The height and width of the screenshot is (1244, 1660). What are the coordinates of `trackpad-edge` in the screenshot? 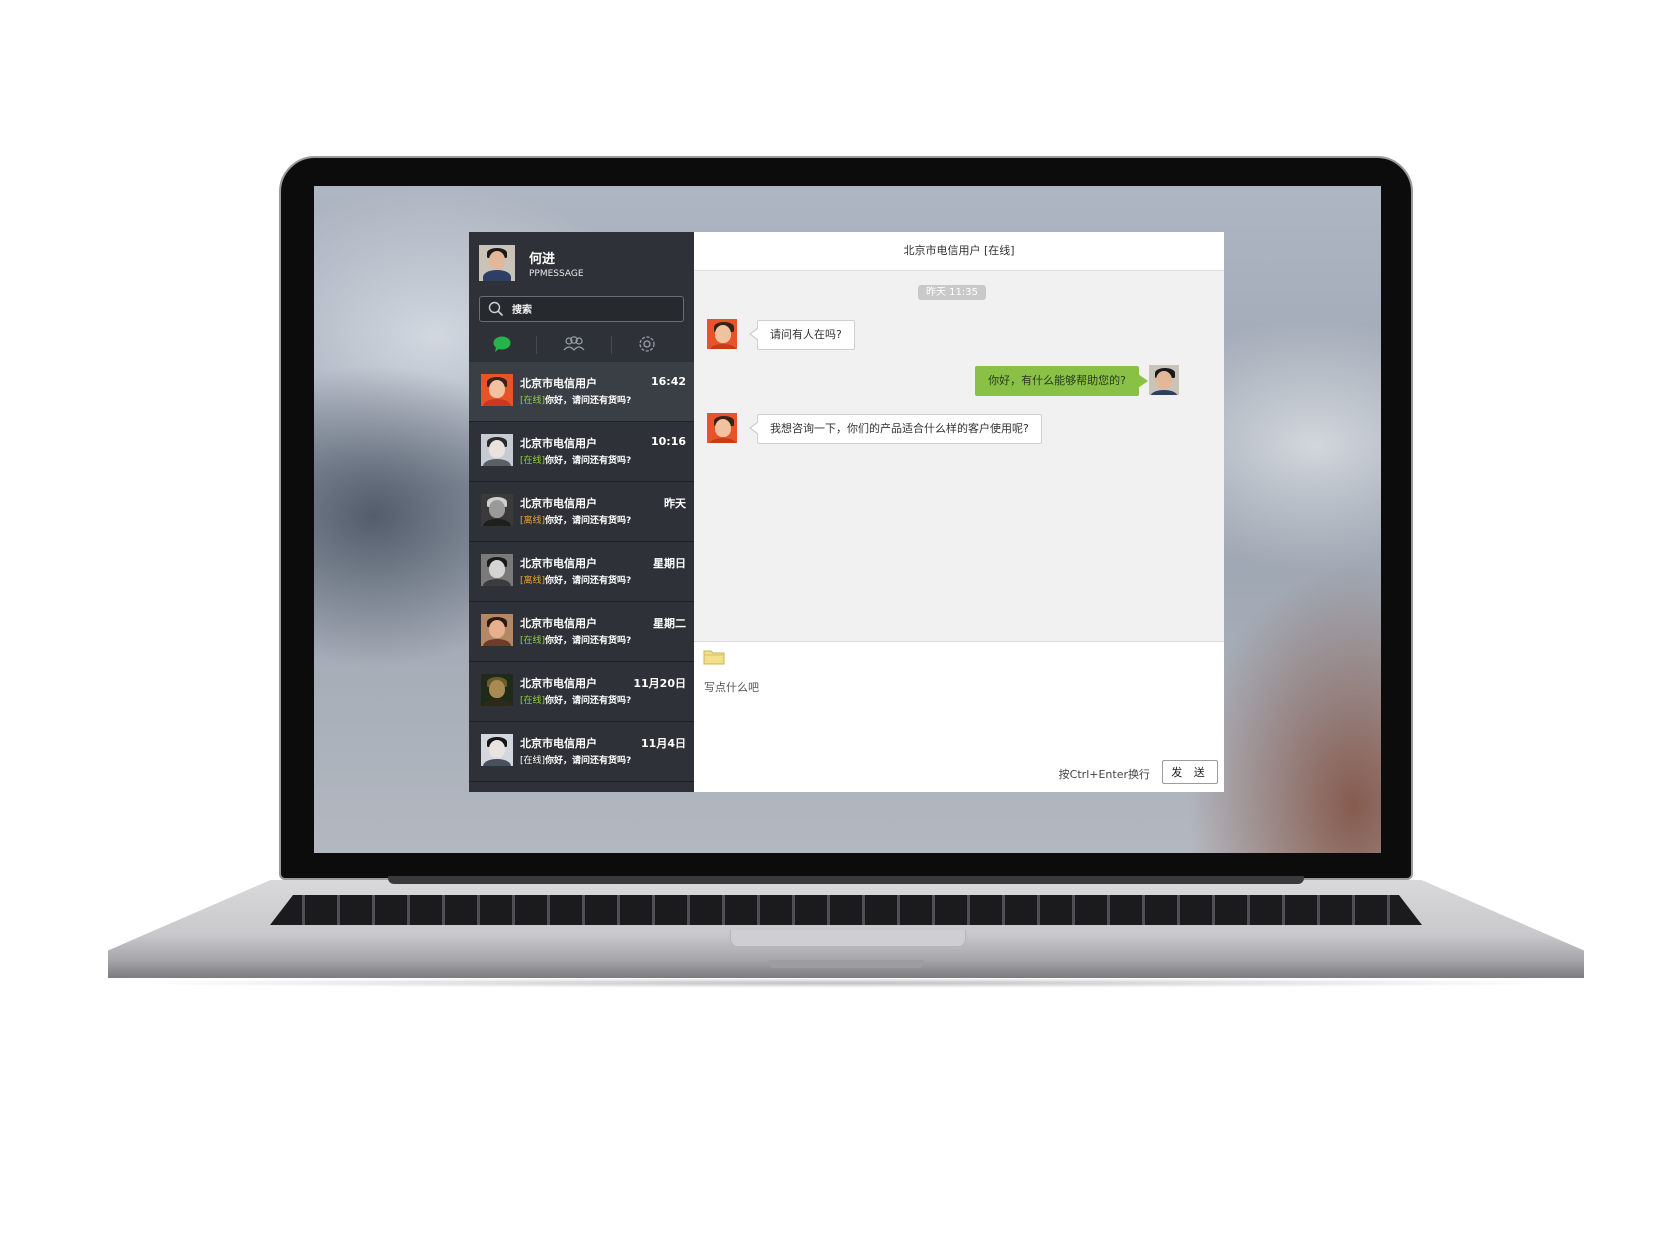 It's located at (848, 938).